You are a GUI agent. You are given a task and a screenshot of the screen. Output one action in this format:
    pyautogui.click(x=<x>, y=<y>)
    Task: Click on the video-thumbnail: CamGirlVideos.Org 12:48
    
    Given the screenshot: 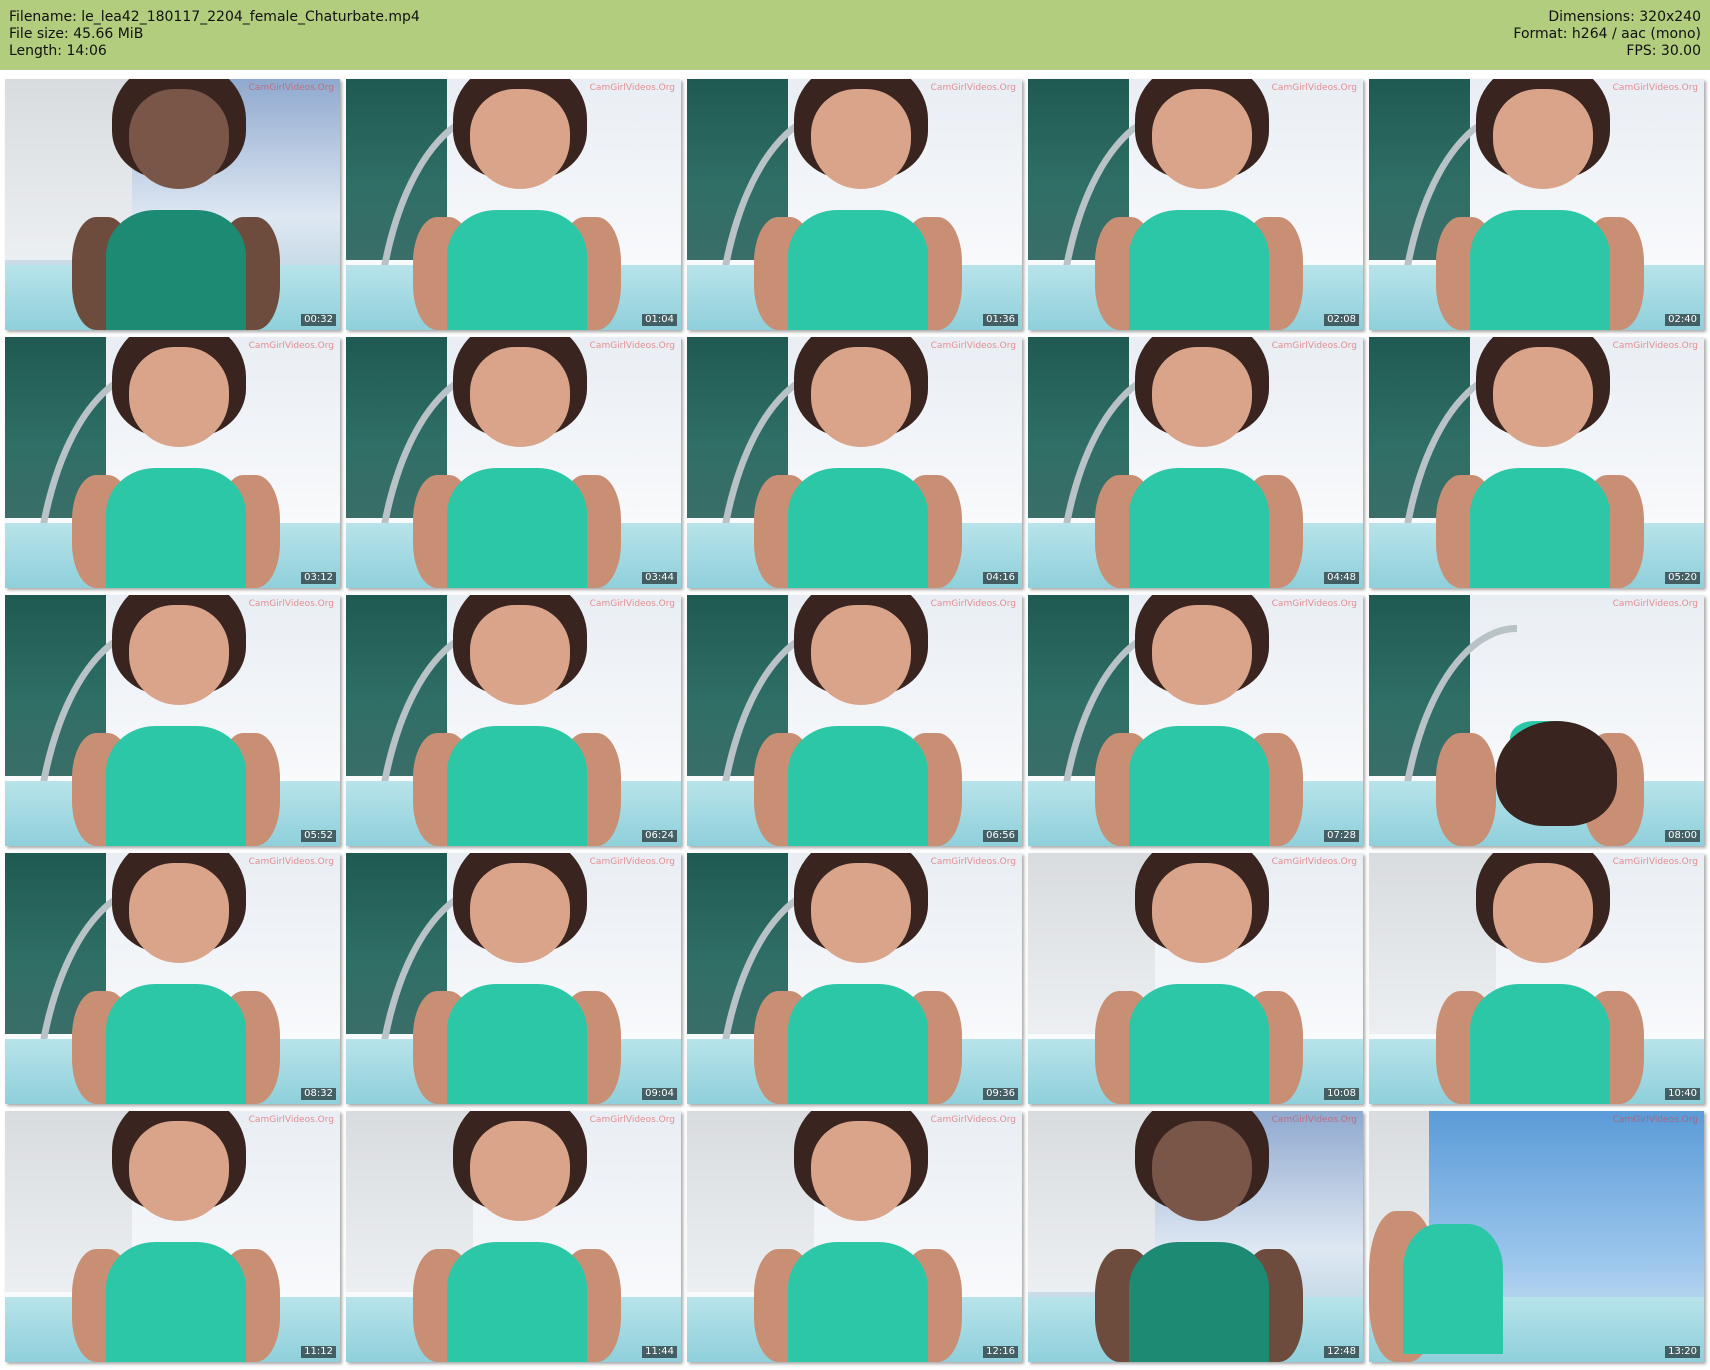 What is the action you would take?
    pyautogui.click(x=1195, y=1236)
    